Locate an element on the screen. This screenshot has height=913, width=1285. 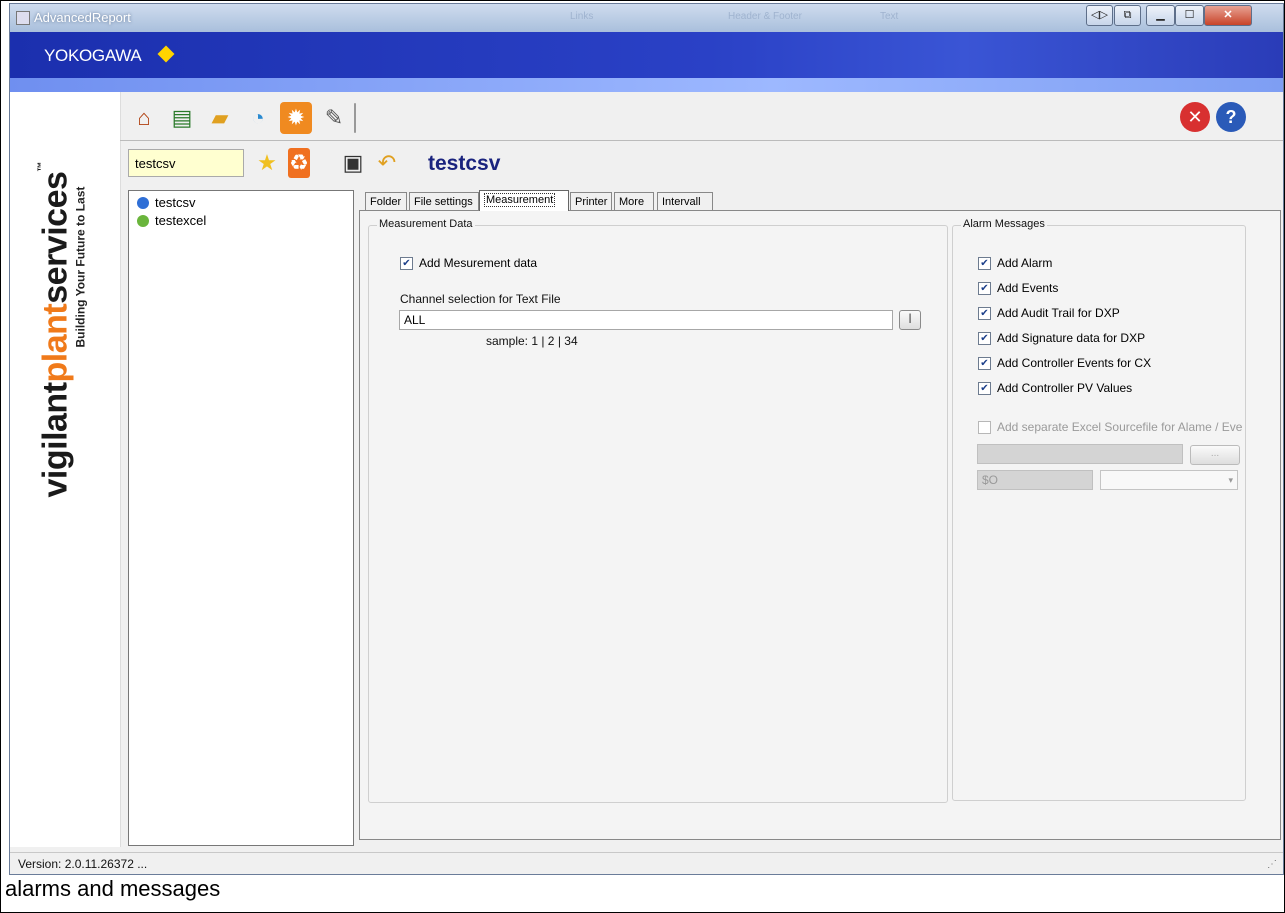
add-controller-pv-checkbox: ✔ Add Controller PV Values is located at coordinates (1055, 388).